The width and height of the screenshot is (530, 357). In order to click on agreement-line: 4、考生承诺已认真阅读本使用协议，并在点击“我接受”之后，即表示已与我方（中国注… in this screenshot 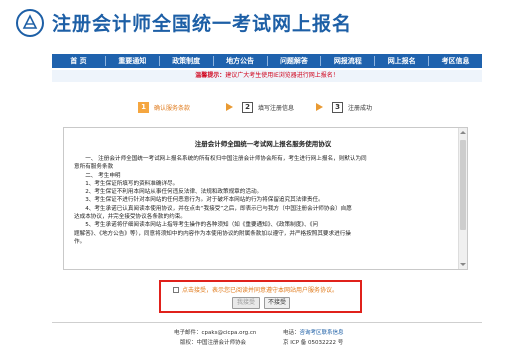, I will do `click(213, 208)`.